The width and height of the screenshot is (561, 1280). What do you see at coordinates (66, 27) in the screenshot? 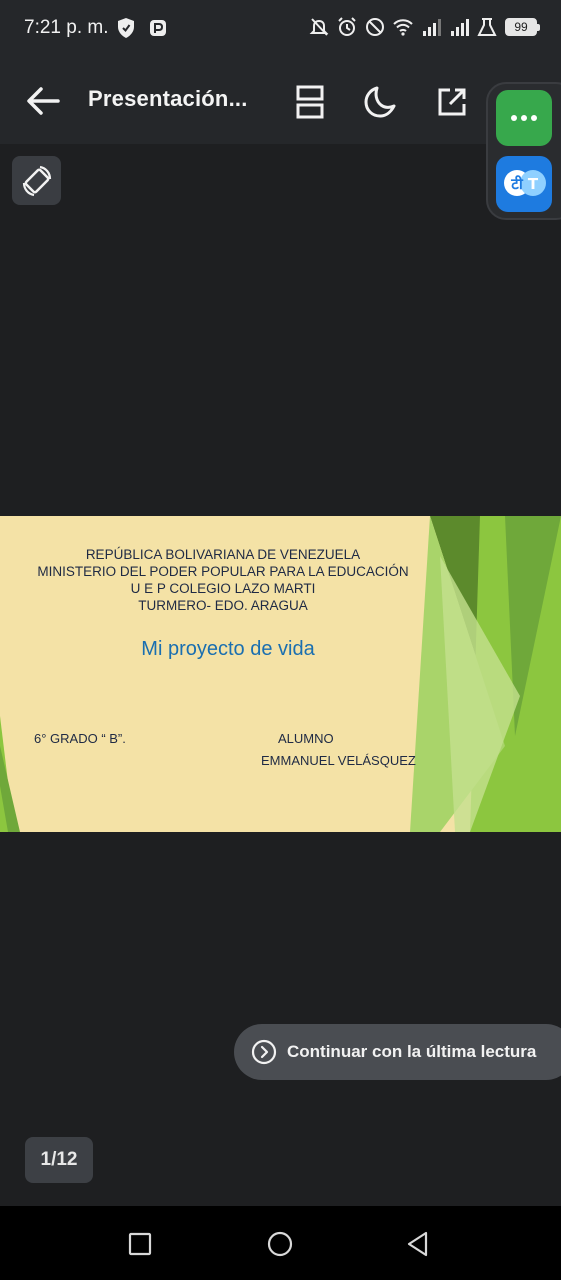
I see `status-time: 7:21 p. m.` at bounding box center [66, 27].